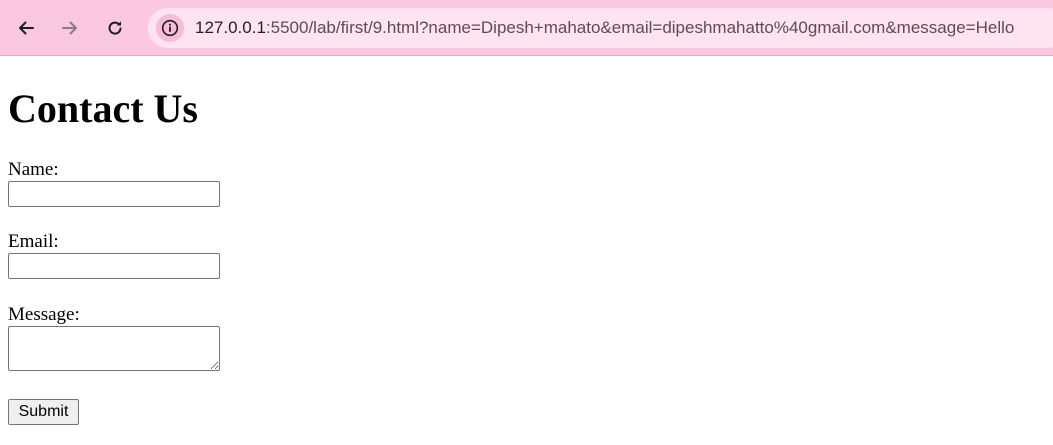 This screenshot has height=445, width=1053. What do you see at coordinates (44, 314) in the screenshot?
I see `message-label: Message:` at bounding box center [44, 314].